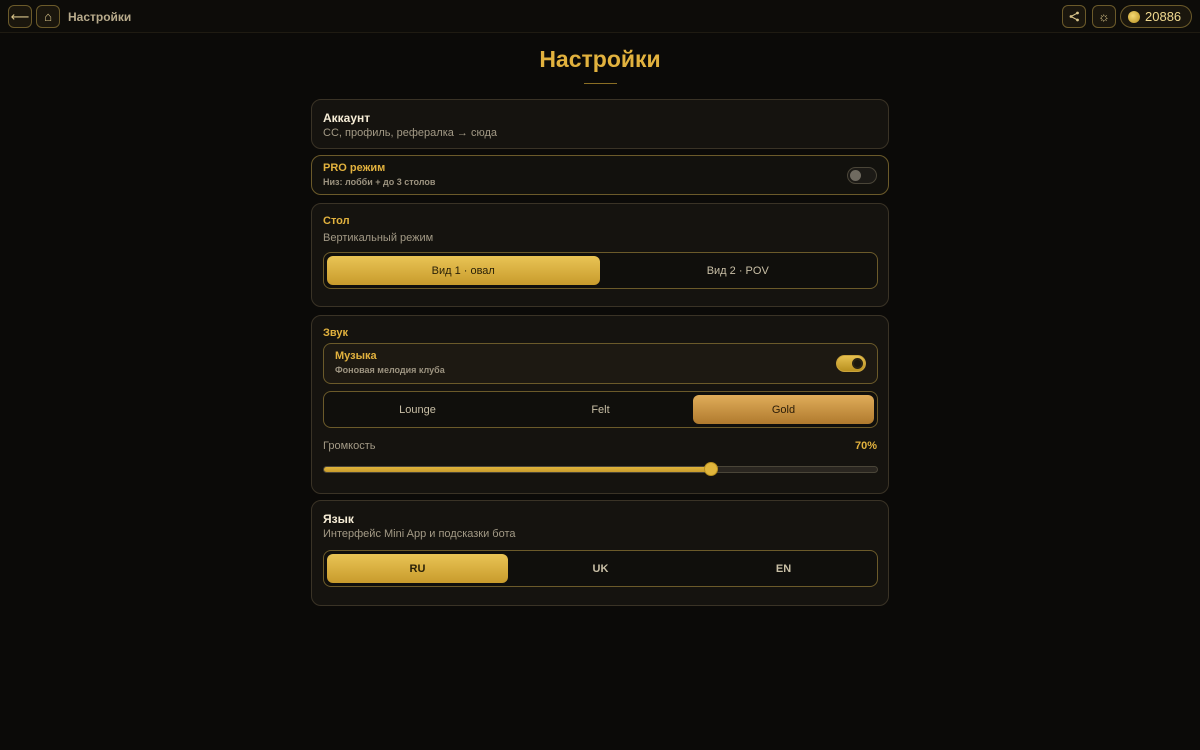  What do you see at coordinates (1163, 16) in the screenshot?
I see `coins-value: 20886` at bounding box center [1163, 16].